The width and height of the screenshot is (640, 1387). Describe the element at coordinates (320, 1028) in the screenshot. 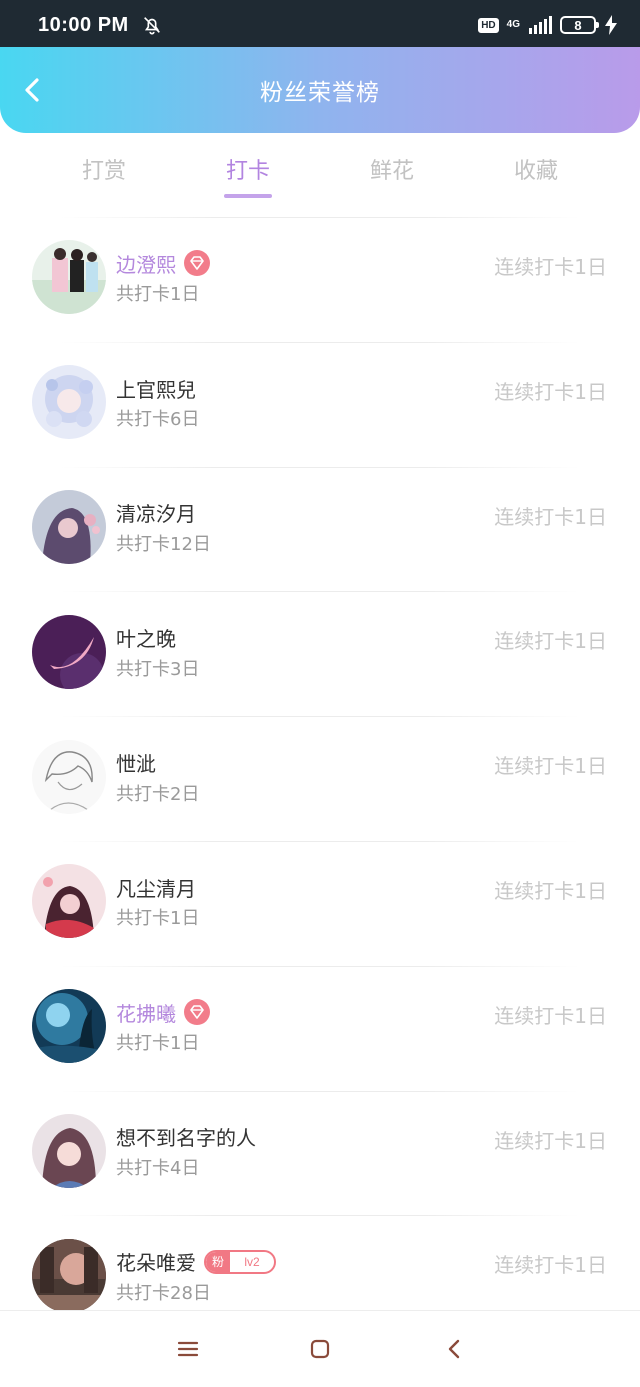

I see `list-item: 花拂曦 共打卡1日 连续打卡1日` at that location.